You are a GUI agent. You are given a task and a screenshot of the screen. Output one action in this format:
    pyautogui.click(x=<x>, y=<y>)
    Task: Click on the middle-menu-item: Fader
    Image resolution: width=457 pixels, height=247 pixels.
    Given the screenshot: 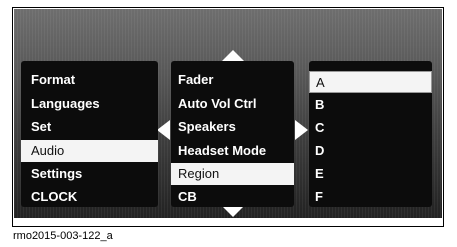 What is the action you would take?
    pyautogui.click(x=232, y=80)
    